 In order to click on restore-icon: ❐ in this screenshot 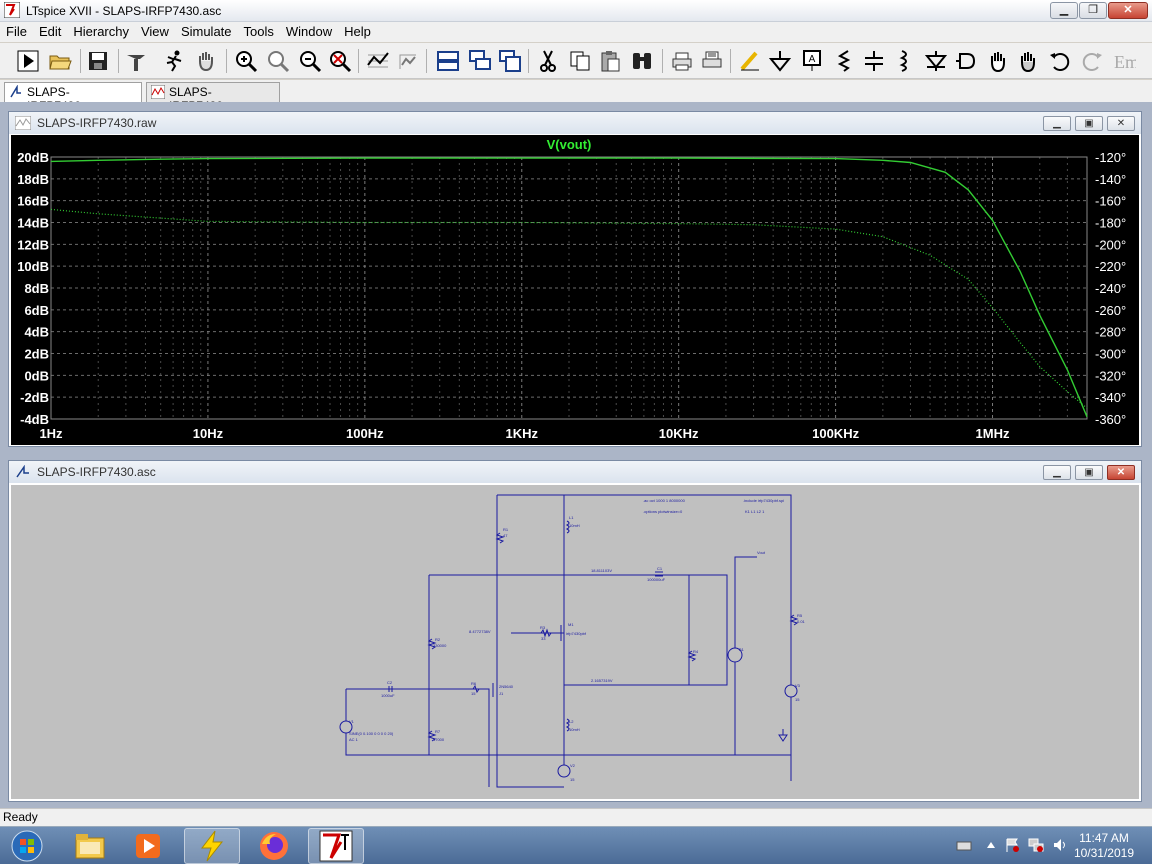, I will do `click(1093, 10)`.